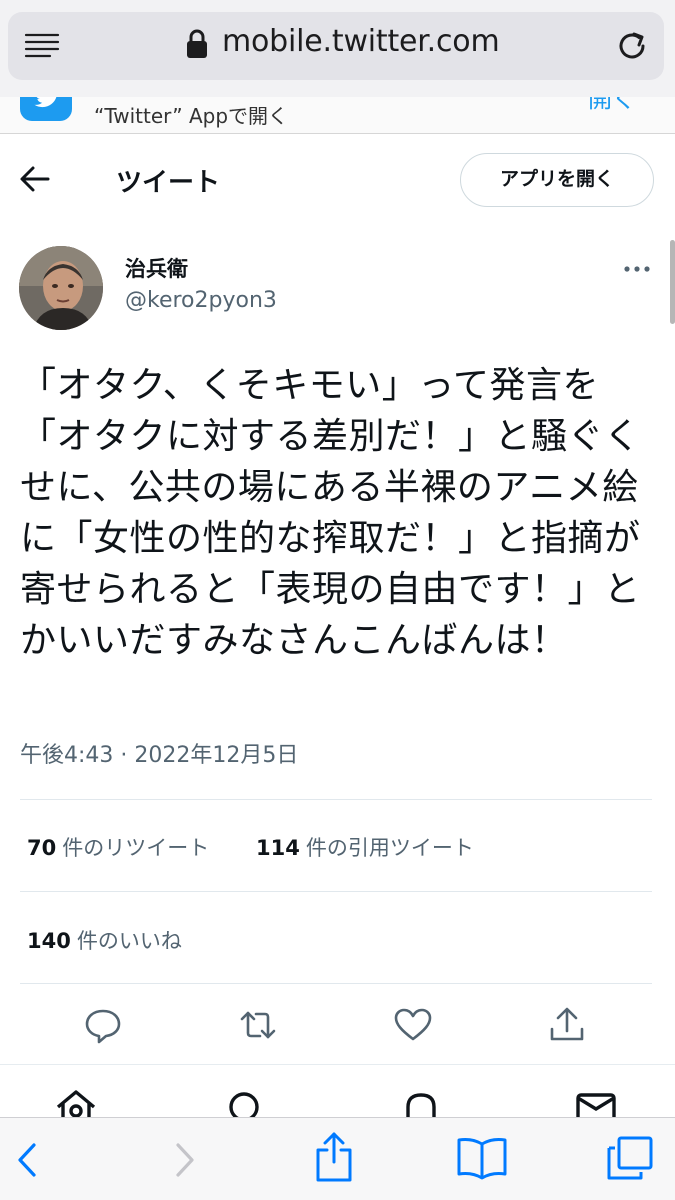 The height and width of the screenshot is (1200, 675). I want to click on like-icon, so click(413, 1025).